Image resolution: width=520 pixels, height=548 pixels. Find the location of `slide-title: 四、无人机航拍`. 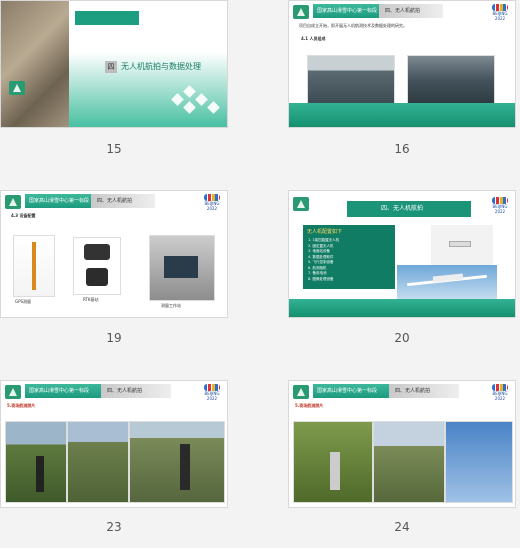

slide-title: 四、无人机航拍 is located at coordinates (409, 209).